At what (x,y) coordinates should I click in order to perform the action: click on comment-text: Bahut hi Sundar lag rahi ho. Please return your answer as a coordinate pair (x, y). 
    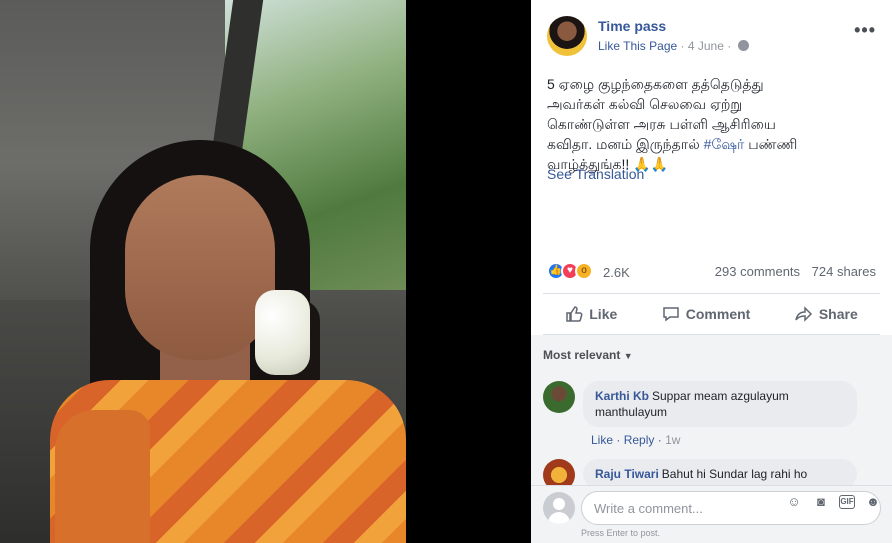
    Looking at the image, I should click on (734, 474).